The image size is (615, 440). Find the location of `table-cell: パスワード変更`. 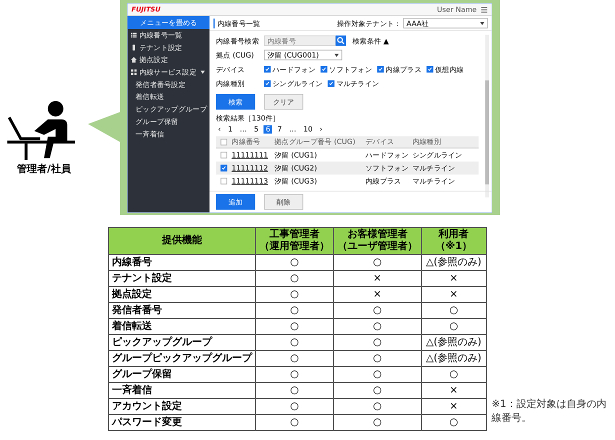

table-cell: パスワード変更 is located at coordinates (182, 422).